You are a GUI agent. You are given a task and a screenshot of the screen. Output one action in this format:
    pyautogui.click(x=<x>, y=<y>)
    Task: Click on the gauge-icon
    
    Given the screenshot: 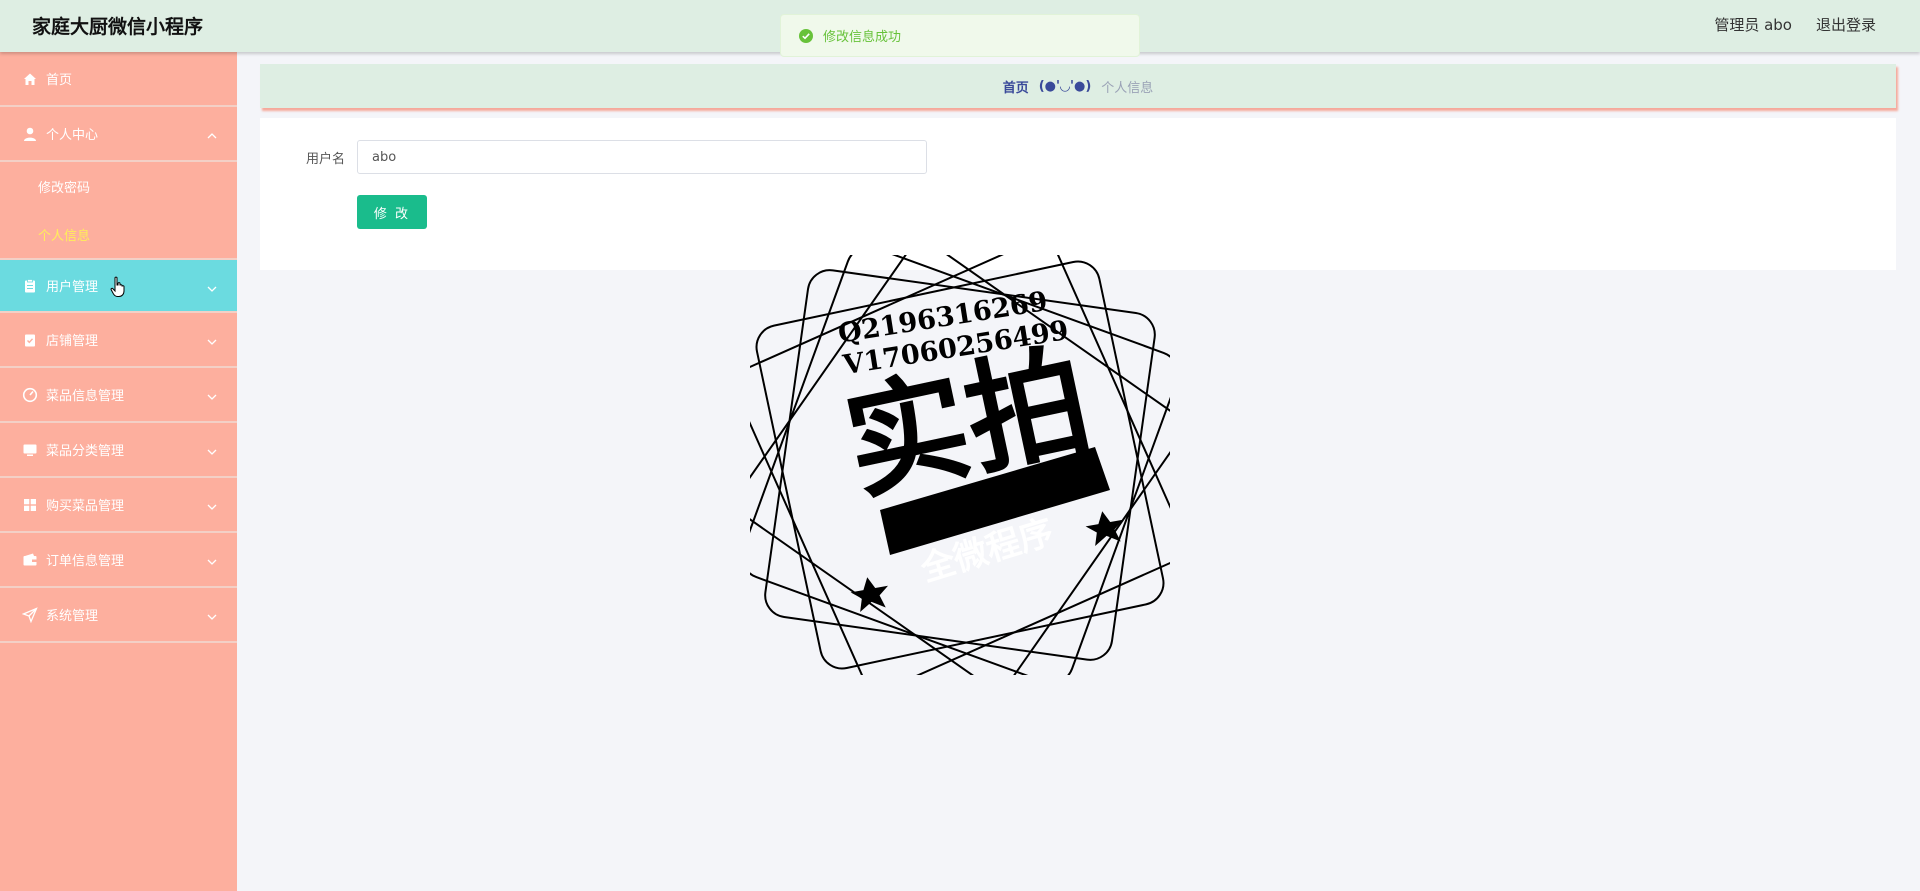 What is the action you would take?
    pyautogui.click(x=30, y=395)
    